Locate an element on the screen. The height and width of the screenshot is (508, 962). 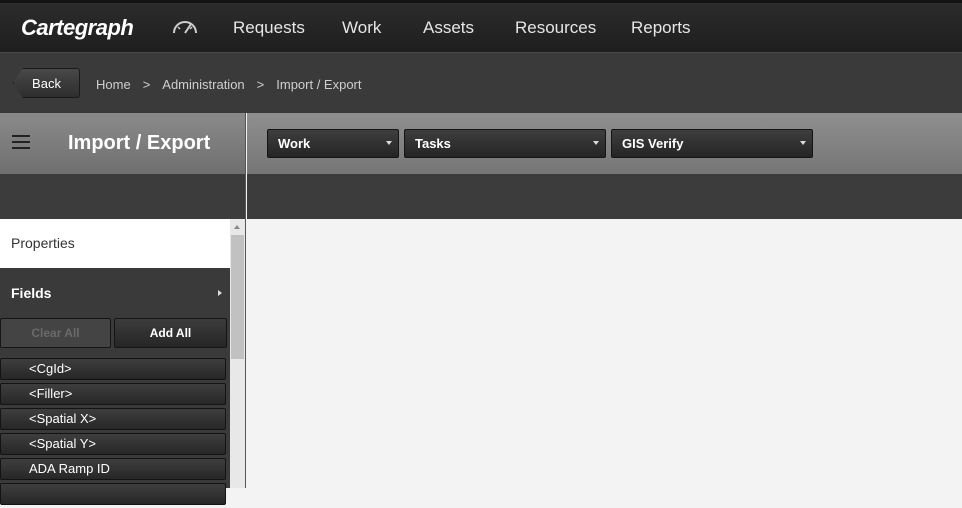
chevron-right-icon is located at coordinates (220, 293).